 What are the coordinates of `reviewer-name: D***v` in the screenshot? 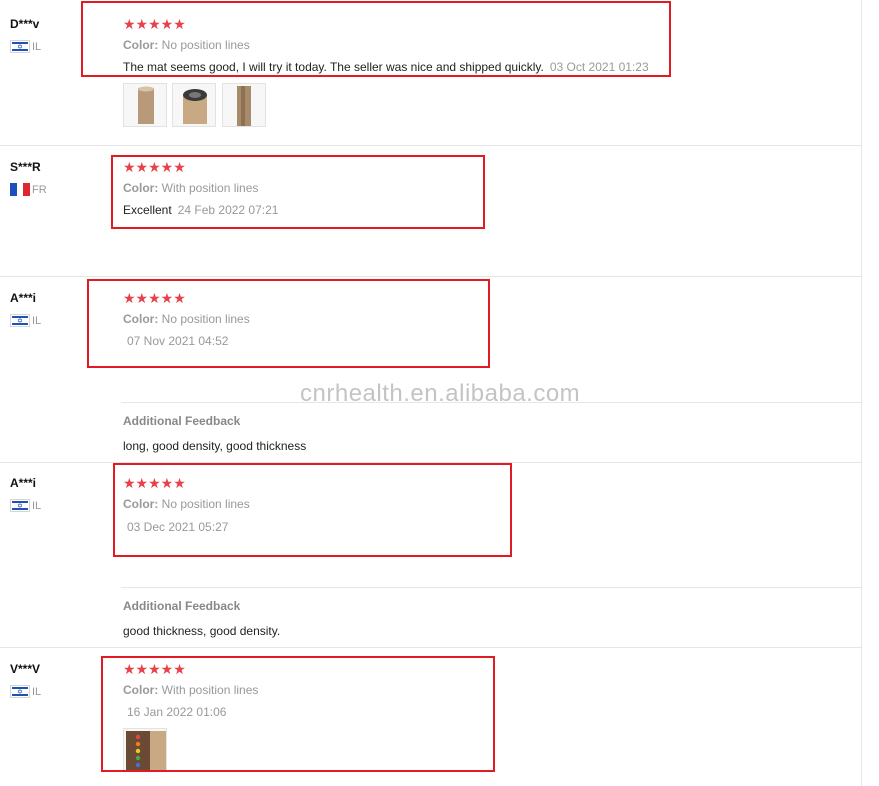 It's located at (25, 24).